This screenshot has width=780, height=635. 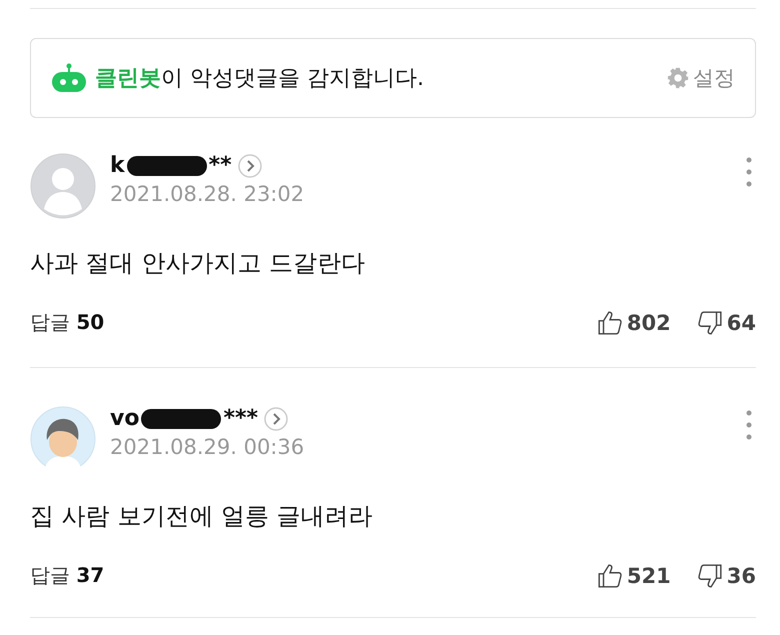 I want to click on settings-icon, so click(x=678, y=78).